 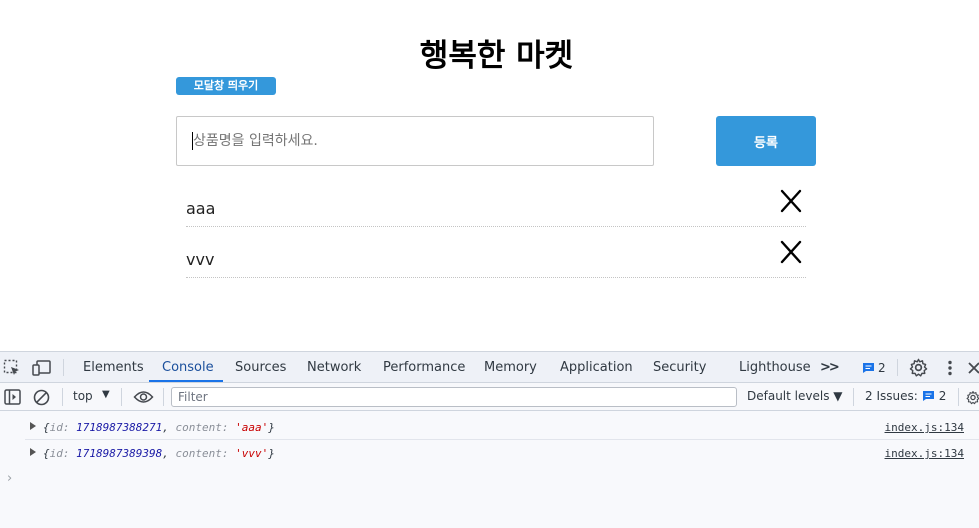 I want to click on open-modal-button: 모달창 띄우기, so click(x=226, y=86).